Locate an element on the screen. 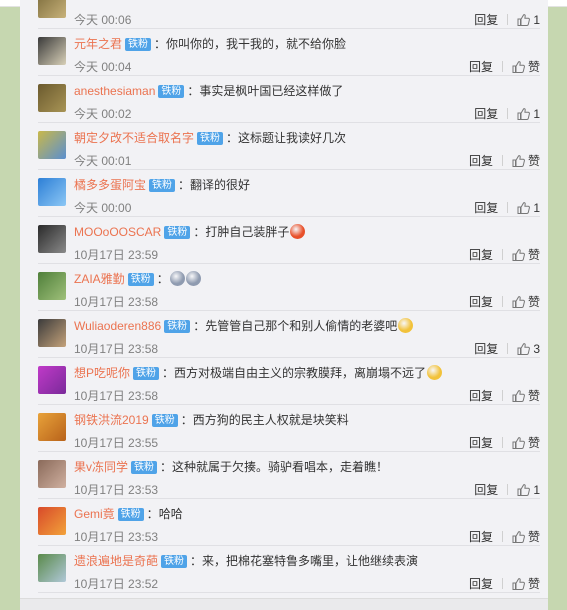 The width and height of the screenshot is (567, 610). username-link: Wuliaoderen886 is located at coordinates (117, 326).